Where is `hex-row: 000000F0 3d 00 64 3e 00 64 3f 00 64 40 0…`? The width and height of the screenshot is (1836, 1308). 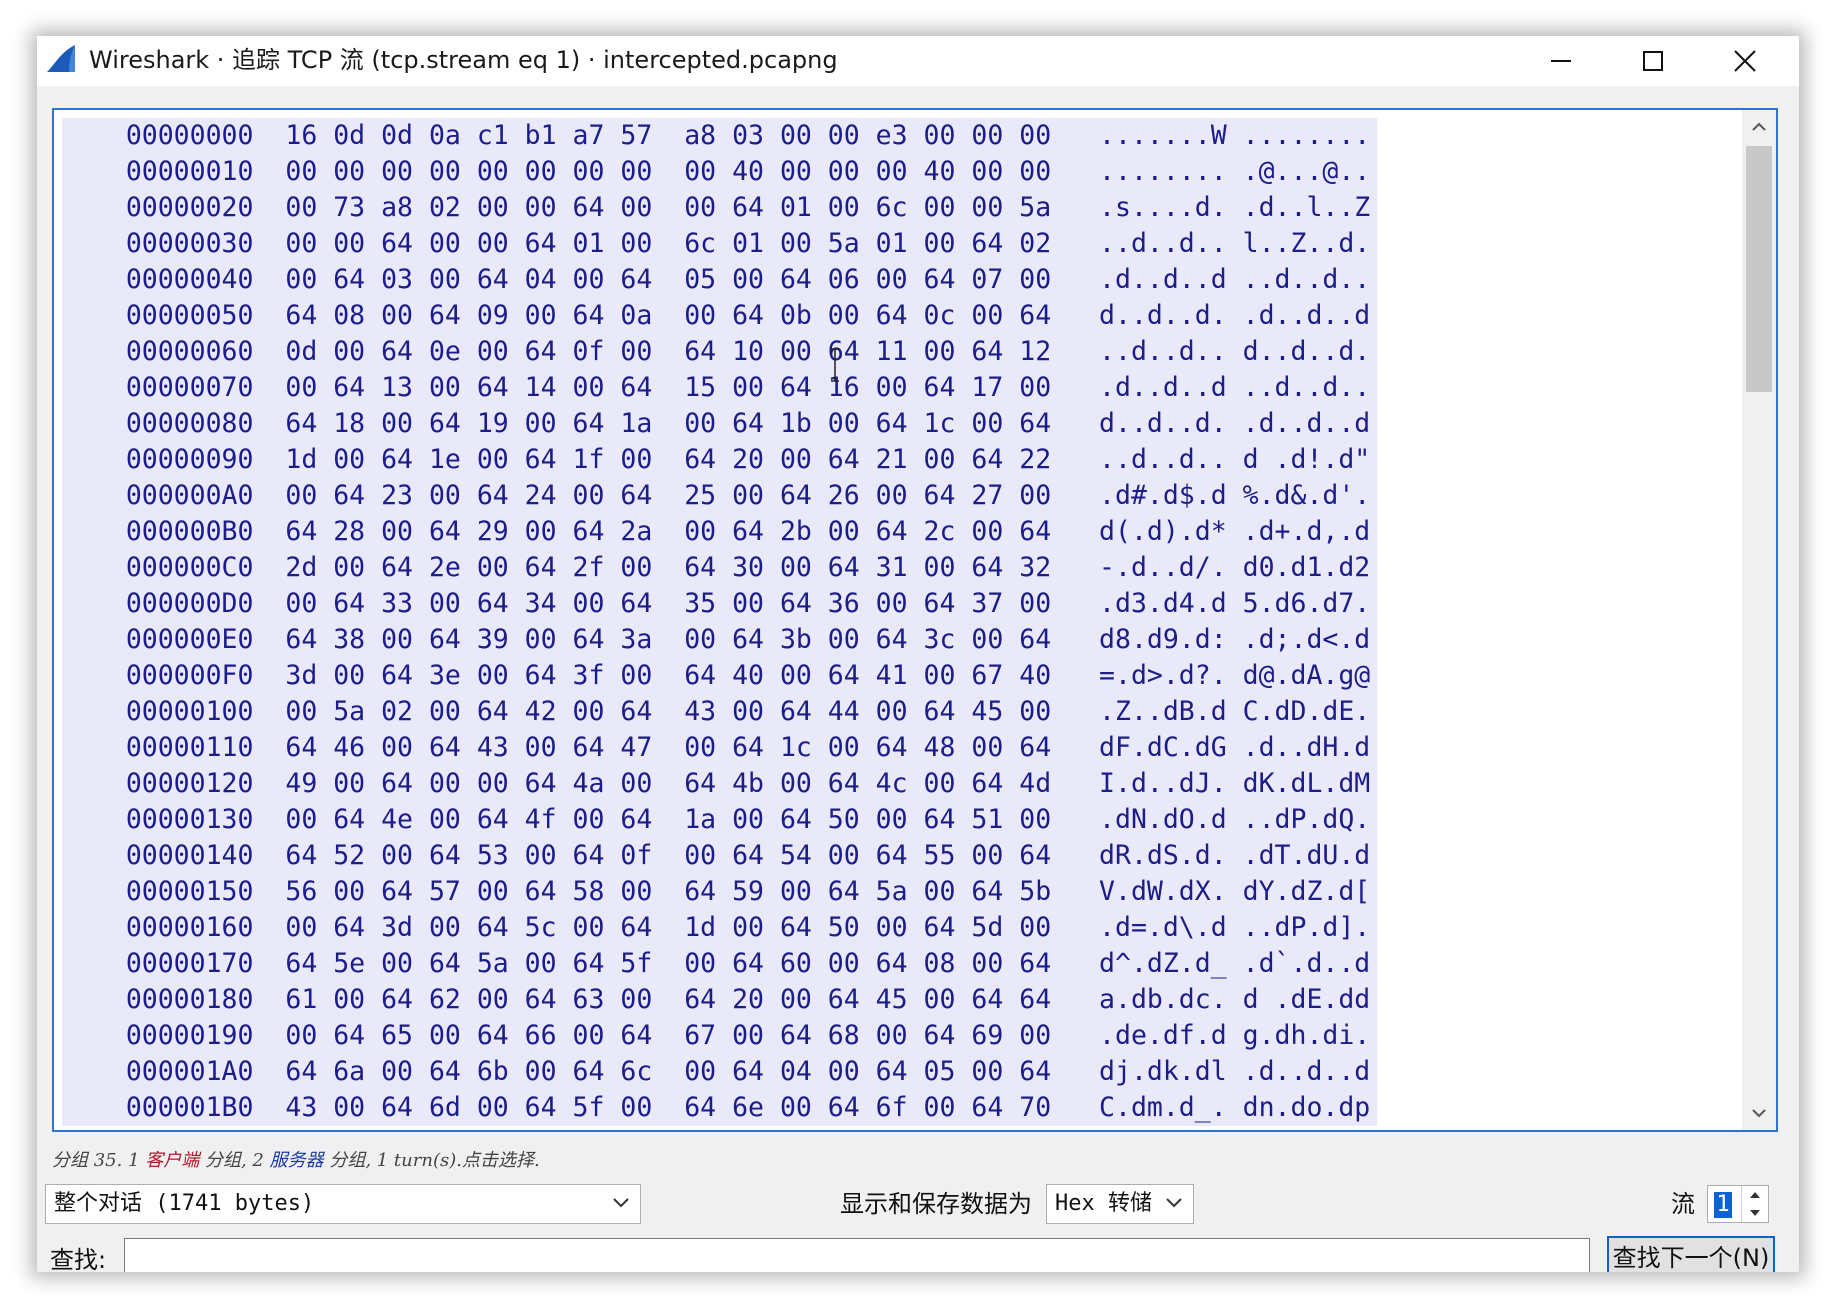 hex-row: 000000F0 3d 00 64 3e 00 64 3f 00 64 40 0… is located at coordinates (719, 676).